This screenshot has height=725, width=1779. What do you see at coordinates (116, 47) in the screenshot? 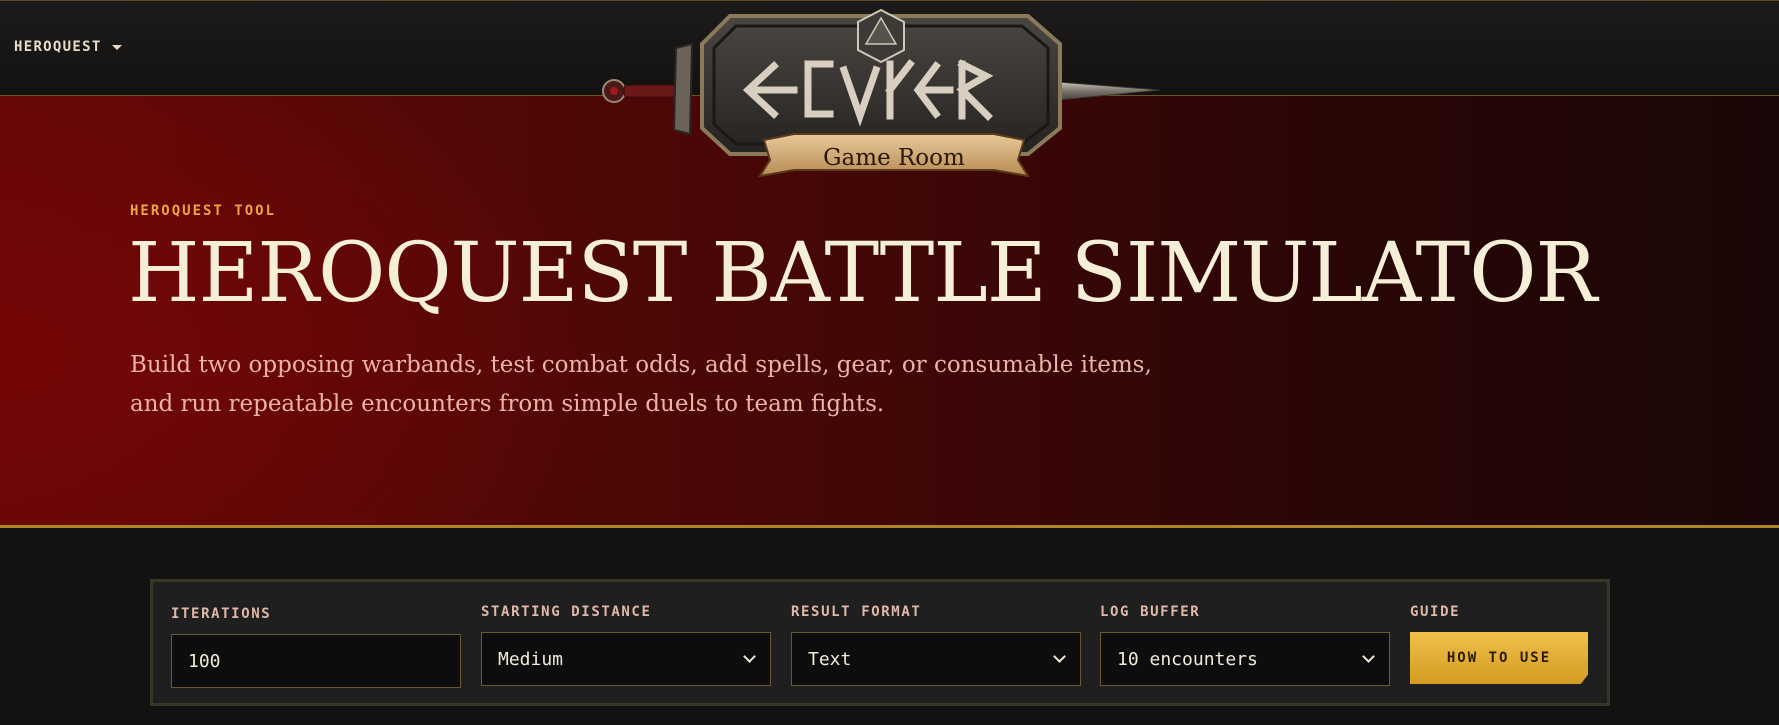
I see `caret-down-icon` at bounding box center [116, 47].